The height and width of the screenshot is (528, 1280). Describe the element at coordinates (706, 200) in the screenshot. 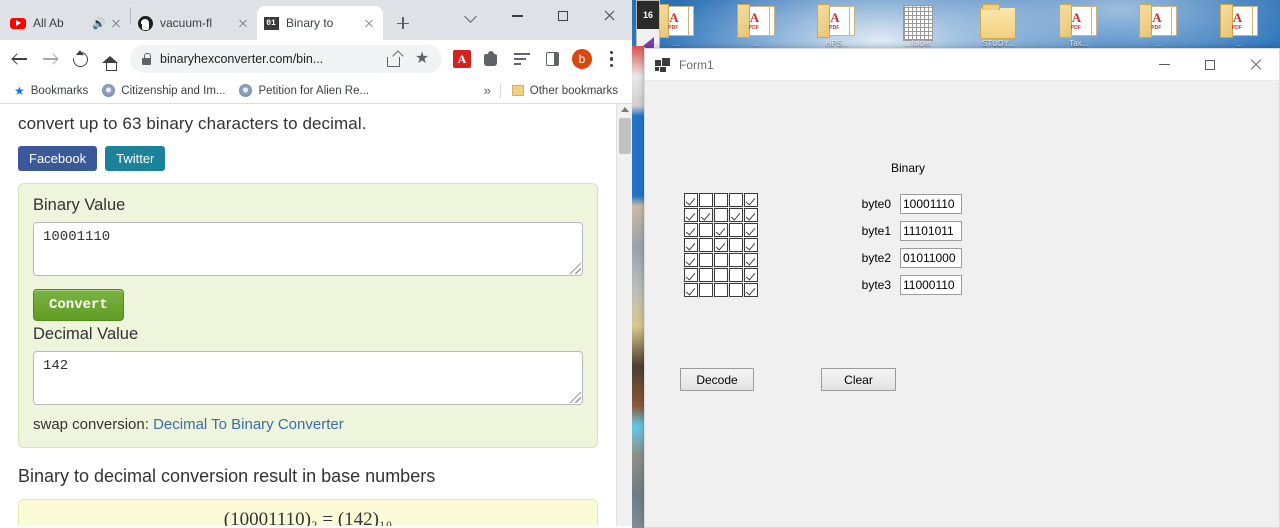

I see `checkbox-r0-c1` at that location.